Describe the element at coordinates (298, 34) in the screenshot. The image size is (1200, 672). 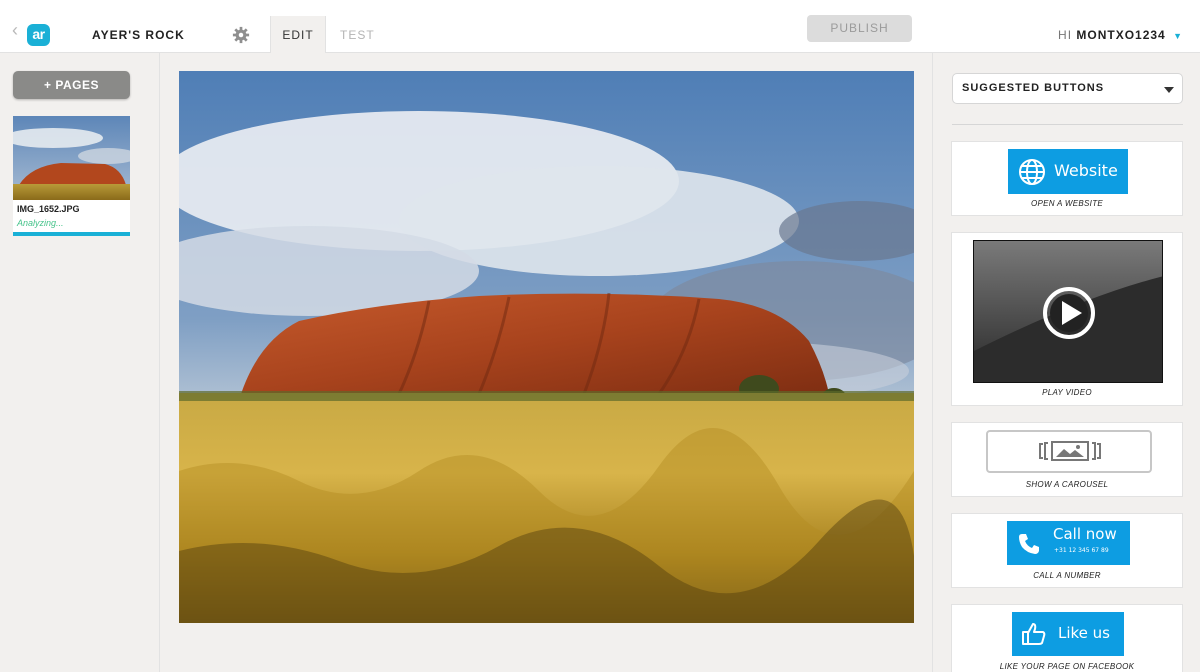
I see `tab-edit: EDIT` at that location.